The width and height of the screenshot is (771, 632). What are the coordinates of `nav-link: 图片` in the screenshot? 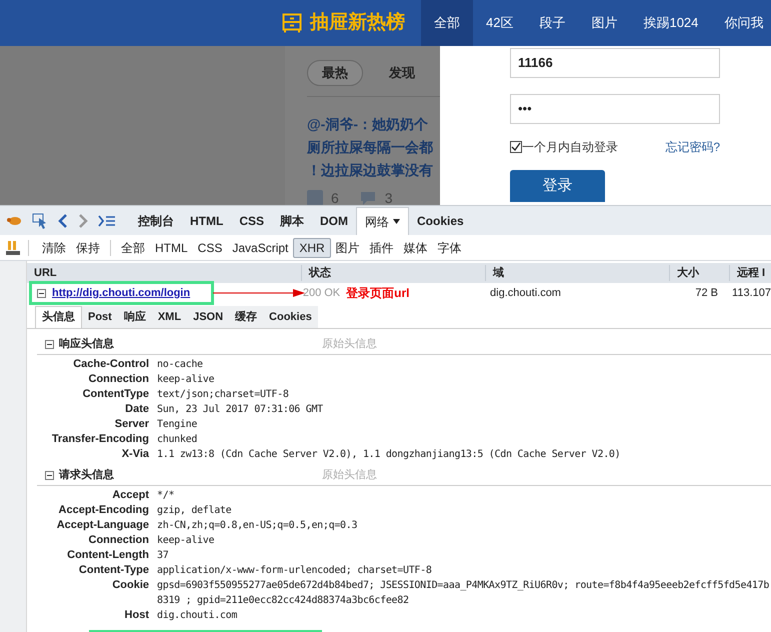 It's located at (604, 23).